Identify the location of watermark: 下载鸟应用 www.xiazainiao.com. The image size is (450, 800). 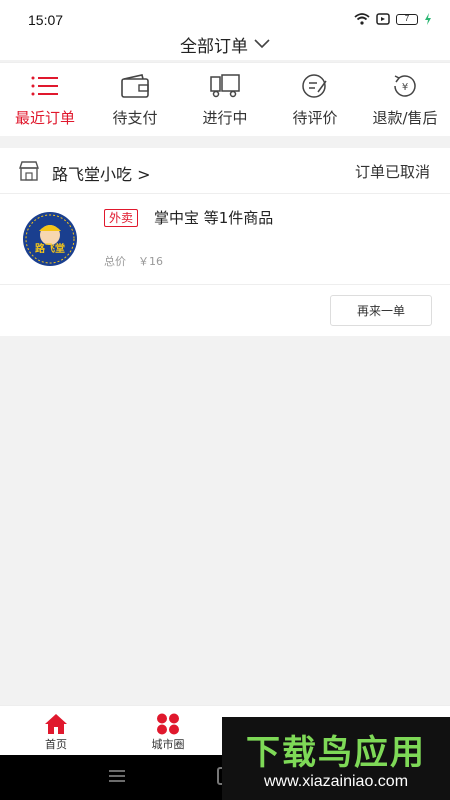
(336, 758).